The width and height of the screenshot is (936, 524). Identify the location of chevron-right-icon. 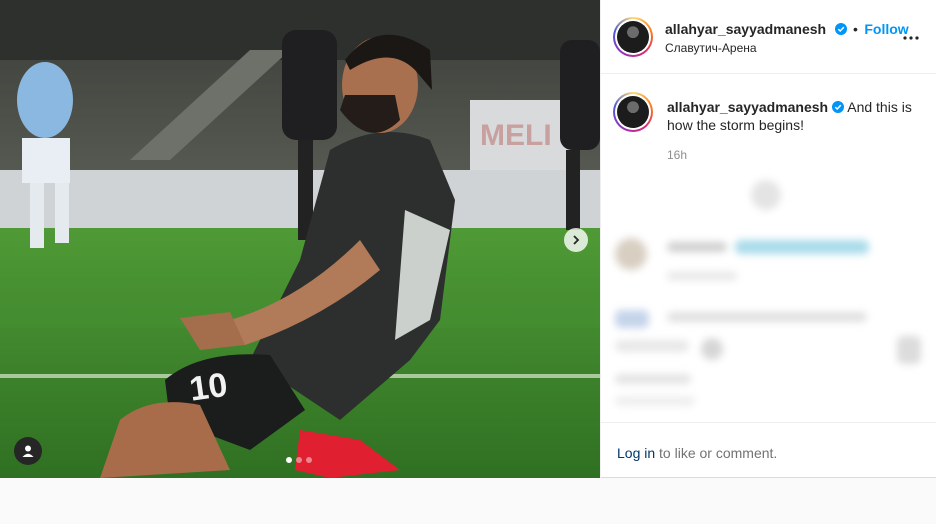
(576, 240).